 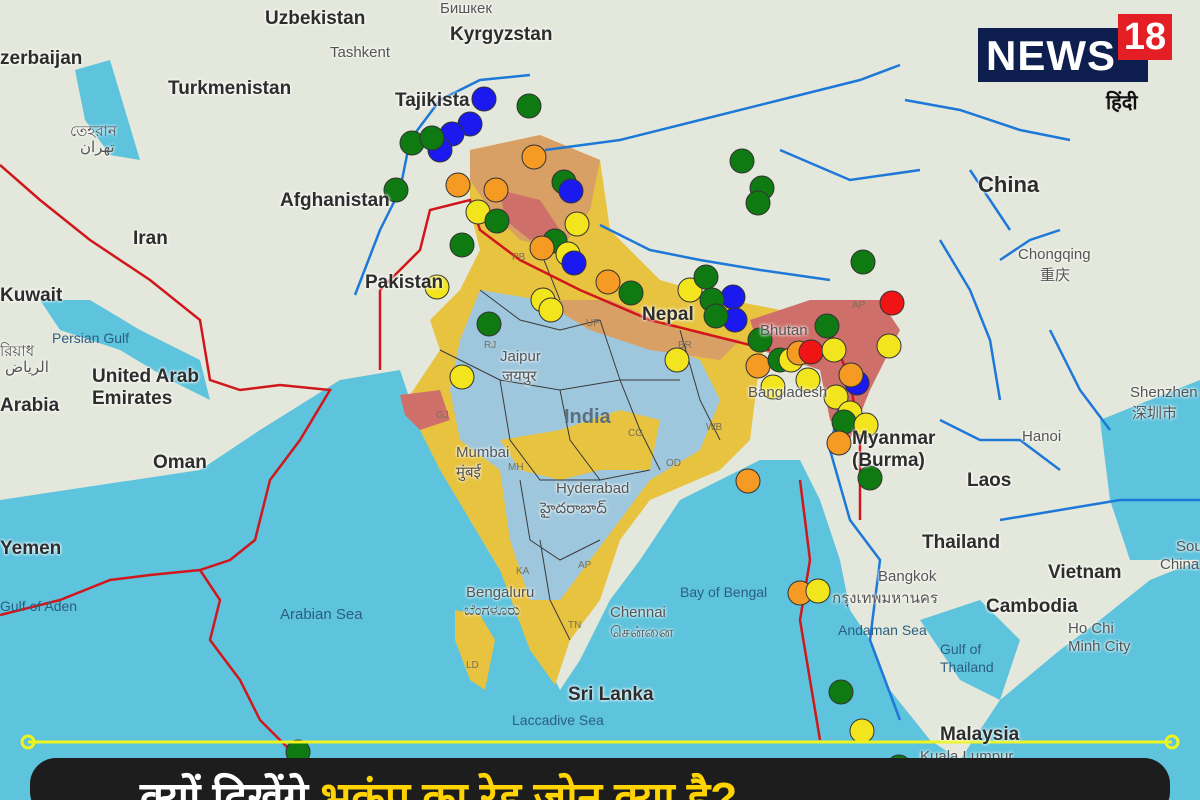 What do you see at coordinates (1164, 392) in the screenshot?
I see `label-shenzhen: Shenzhen` at bounding box center [1164, 392].